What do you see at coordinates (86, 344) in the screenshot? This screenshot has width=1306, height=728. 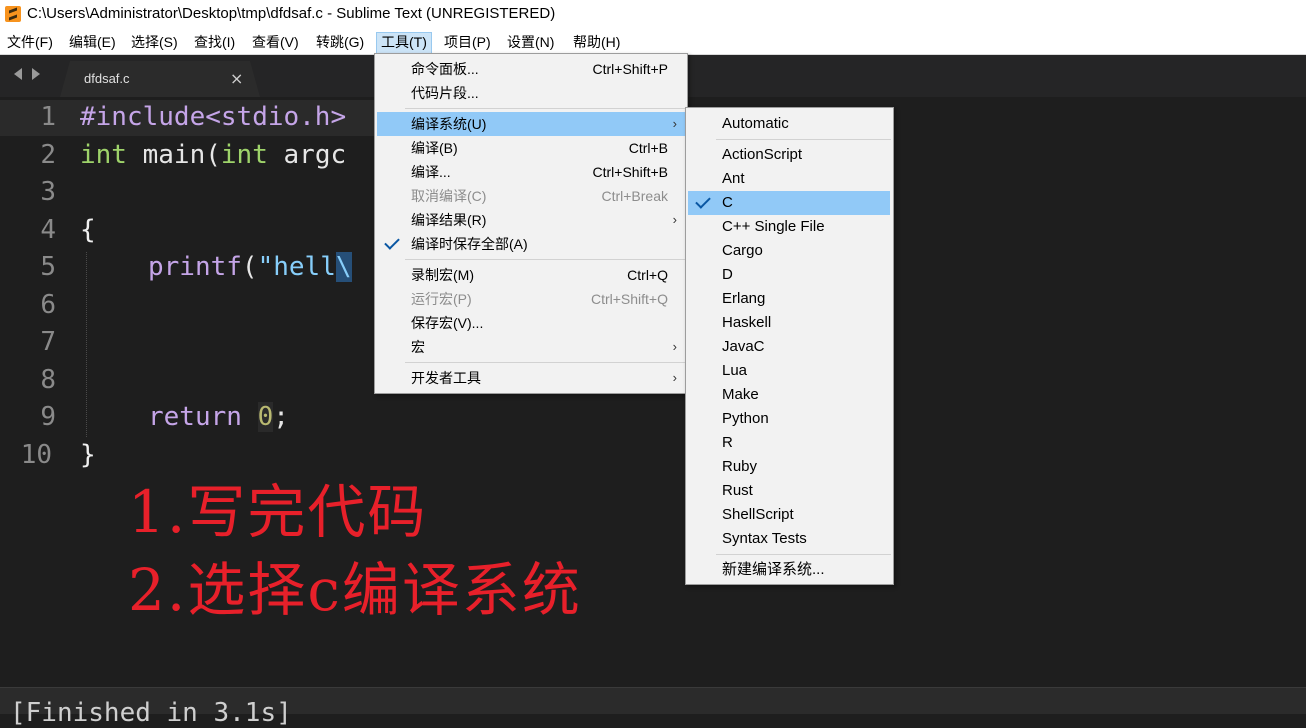 I see `indent-guide` at bounding box center [86, 344].